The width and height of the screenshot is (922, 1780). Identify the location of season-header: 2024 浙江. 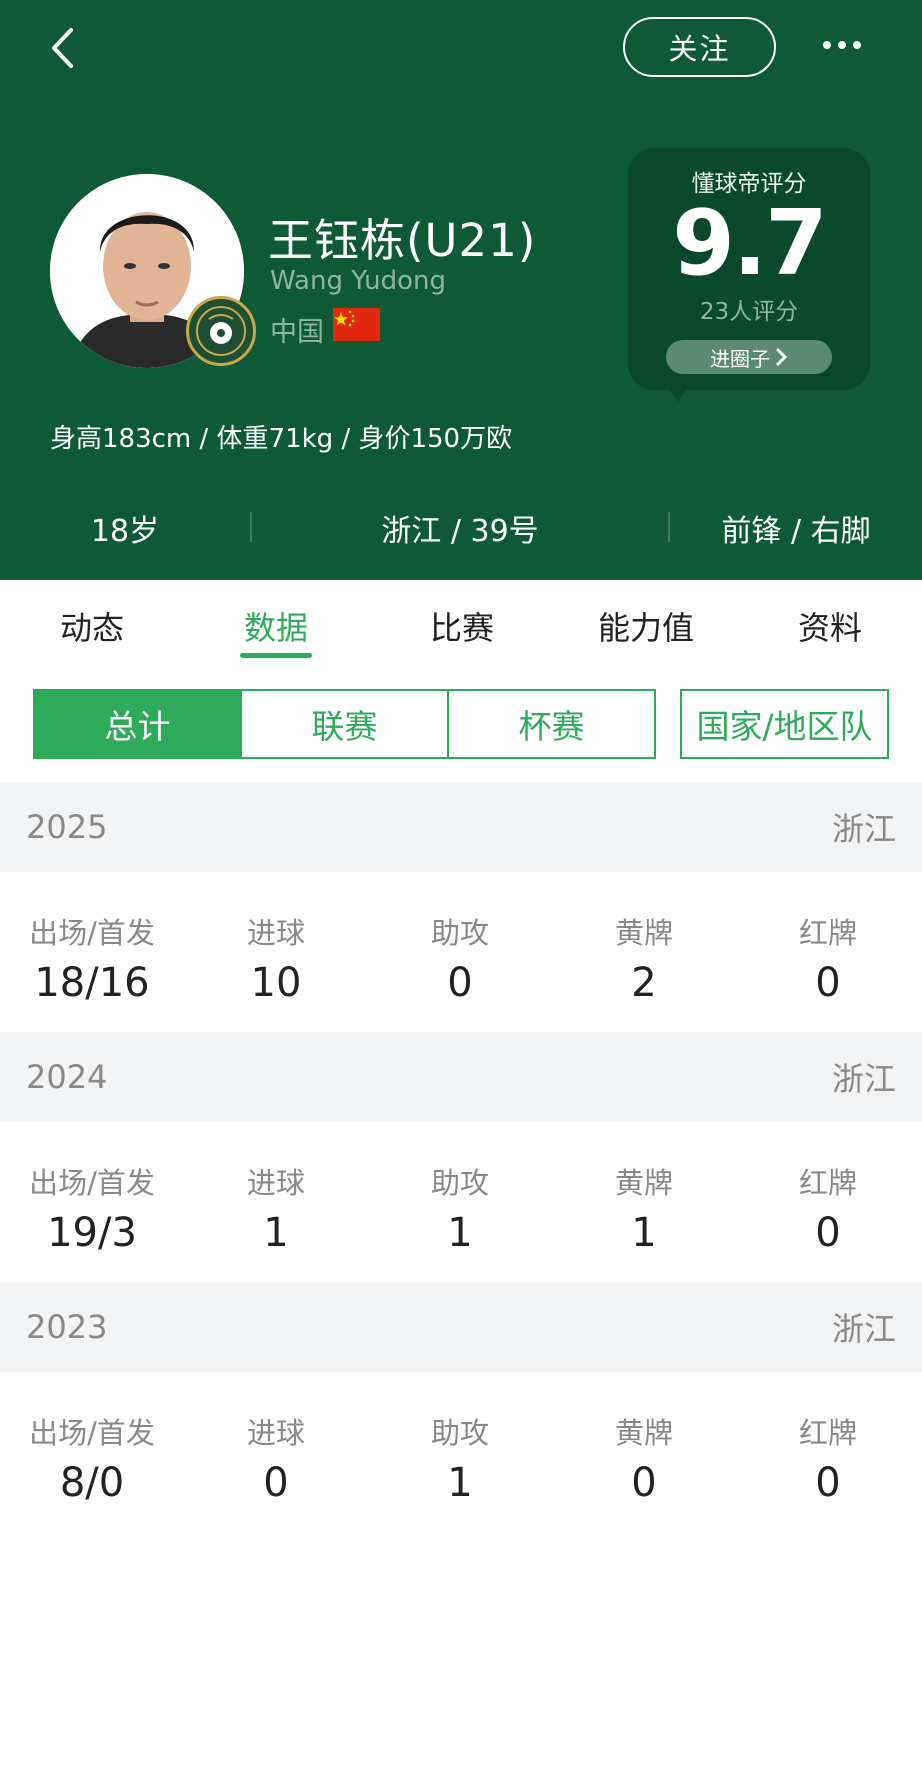
(461, 1077).